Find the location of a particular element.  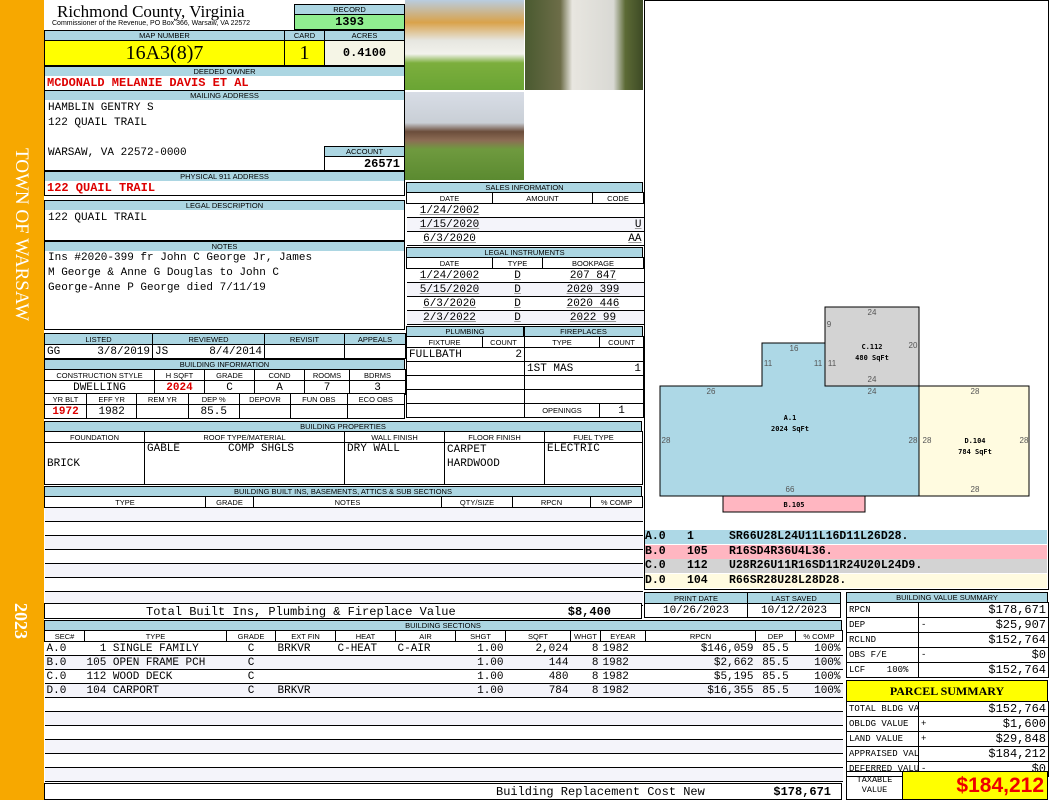

sketch-code-row: A.0 1 SR66U28L24U11L16D11L26D28. is located at coordinates (846, 537).